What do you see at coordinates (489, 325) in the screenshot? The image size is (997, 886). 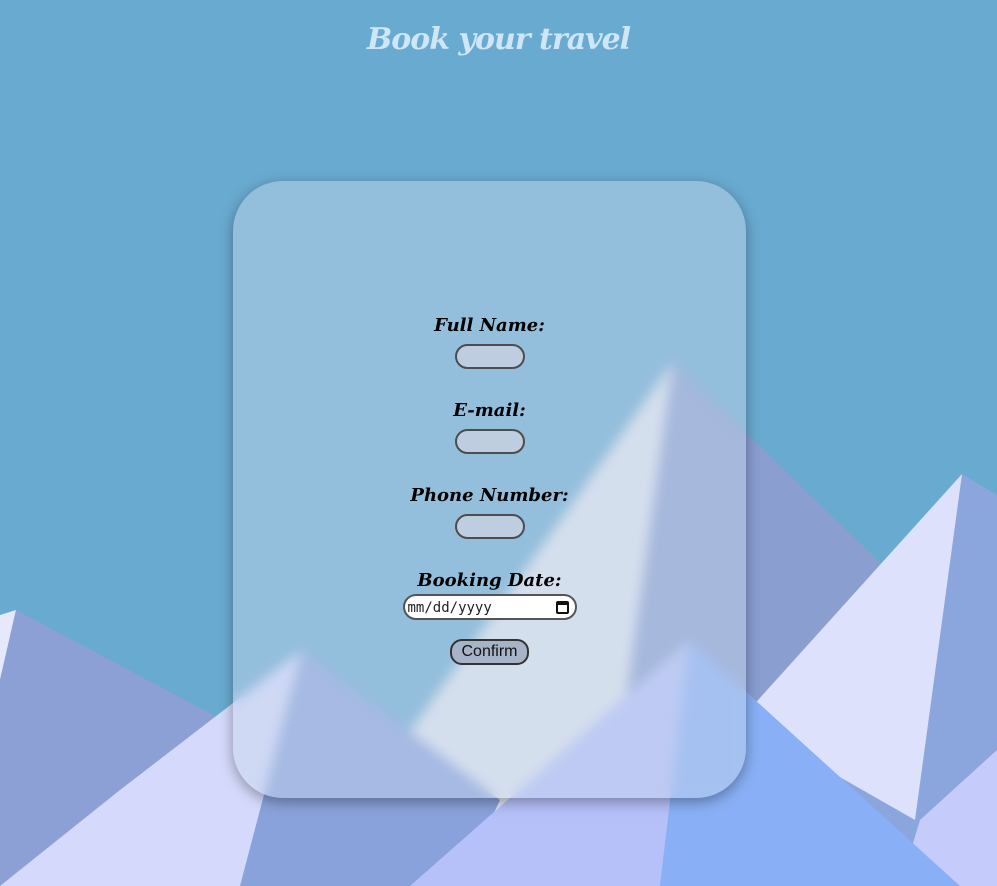 I see `full-name-label: Full Name:` at bounding box center [489, 325].